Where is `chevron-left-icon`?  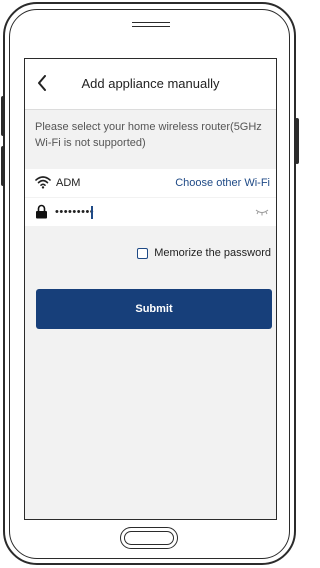 chevron-left-icon is located at coordinates (42, 83).